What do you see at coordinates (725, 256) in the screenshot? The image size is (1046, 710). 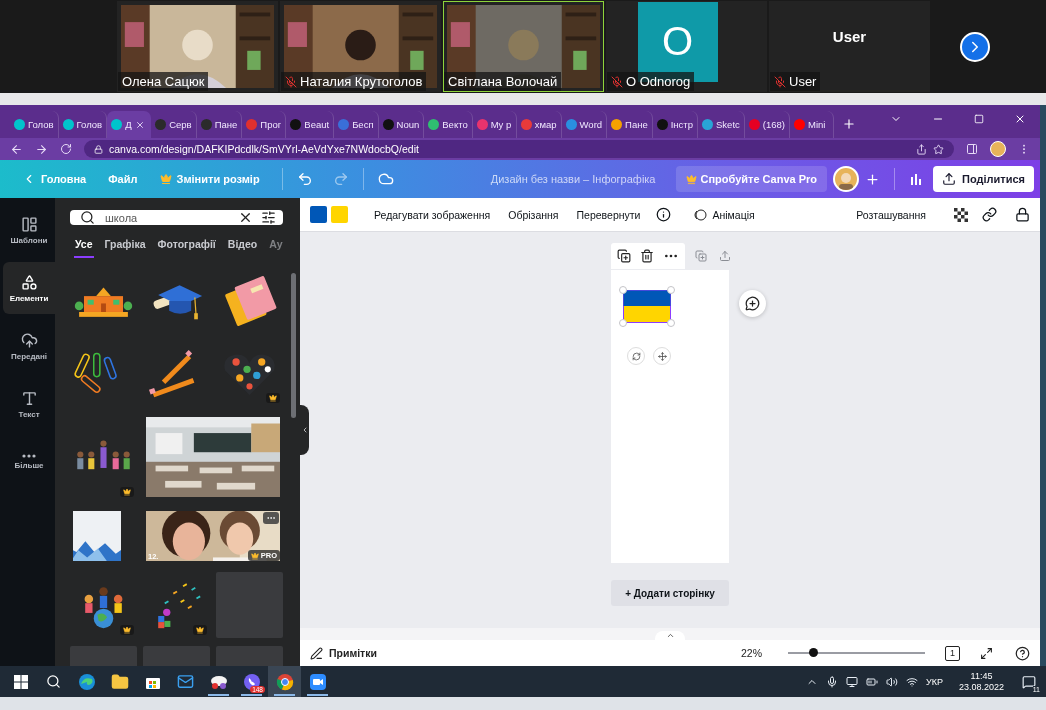 I see `add-page-icon` at bounding box center [725, 256].